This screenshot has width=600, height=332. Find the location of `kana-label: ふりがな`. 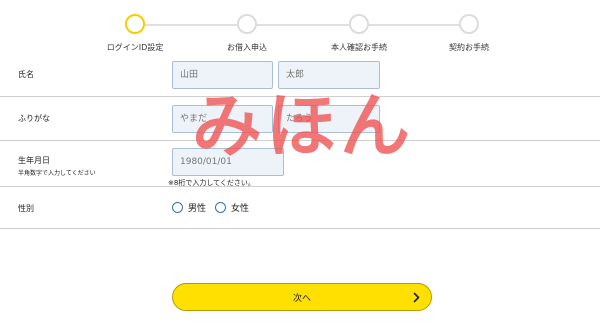

kana-label: ふりがな is located at coordinates (34, 118).